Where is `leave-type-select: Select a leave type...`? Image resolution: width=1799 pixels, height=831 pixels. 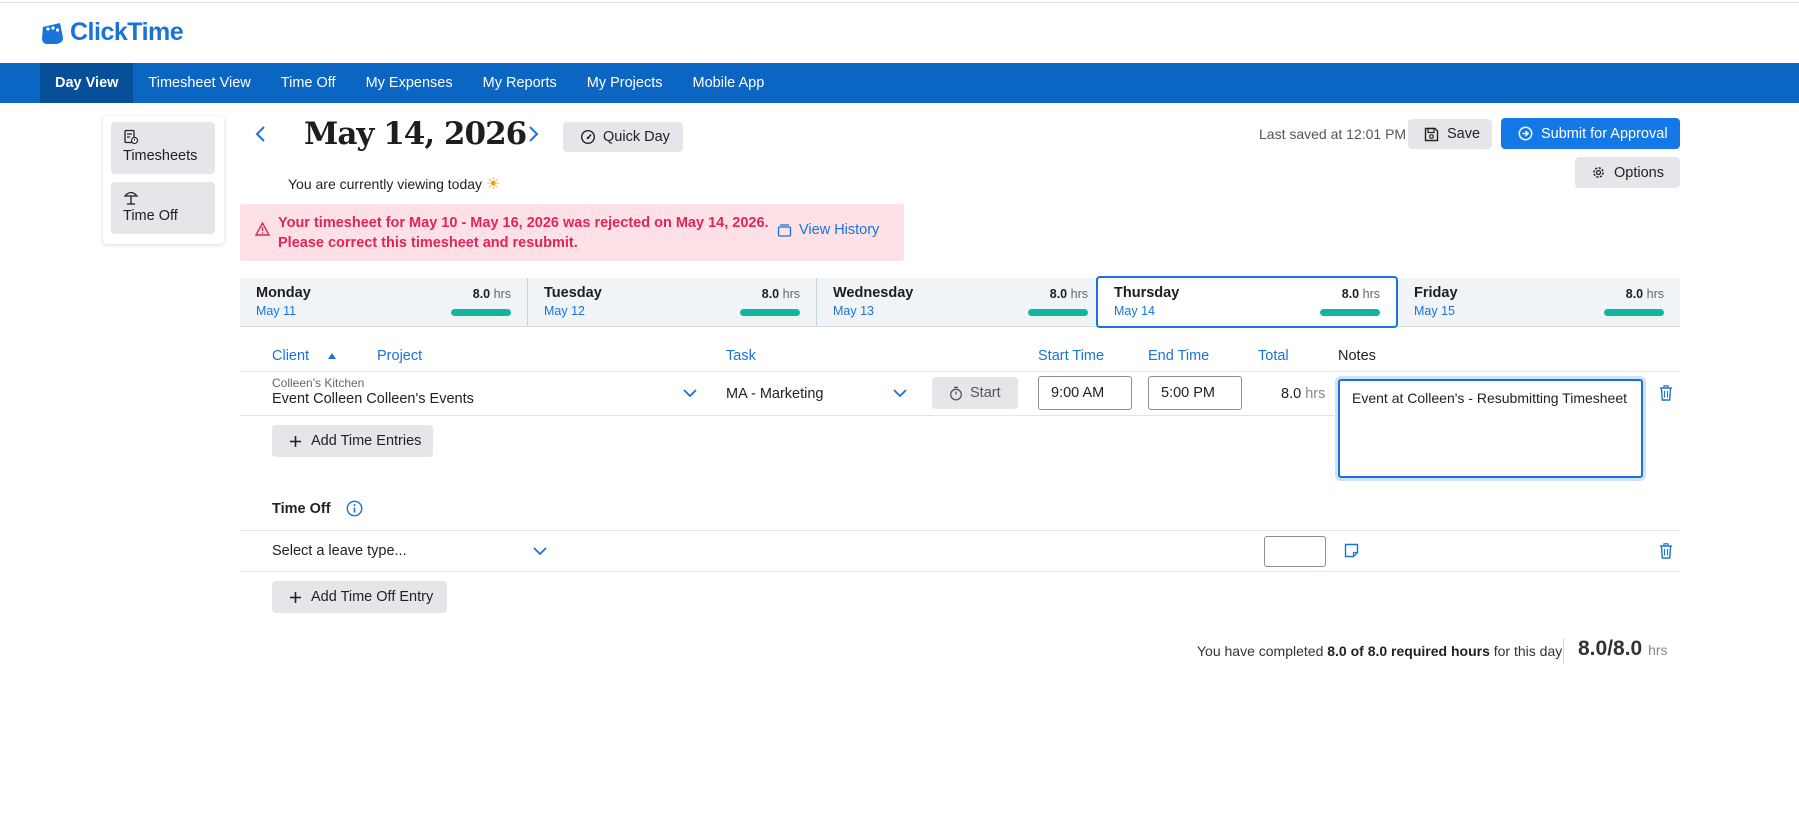 leave-type-select: Select a leave type... is located at coordinates (339, 551).